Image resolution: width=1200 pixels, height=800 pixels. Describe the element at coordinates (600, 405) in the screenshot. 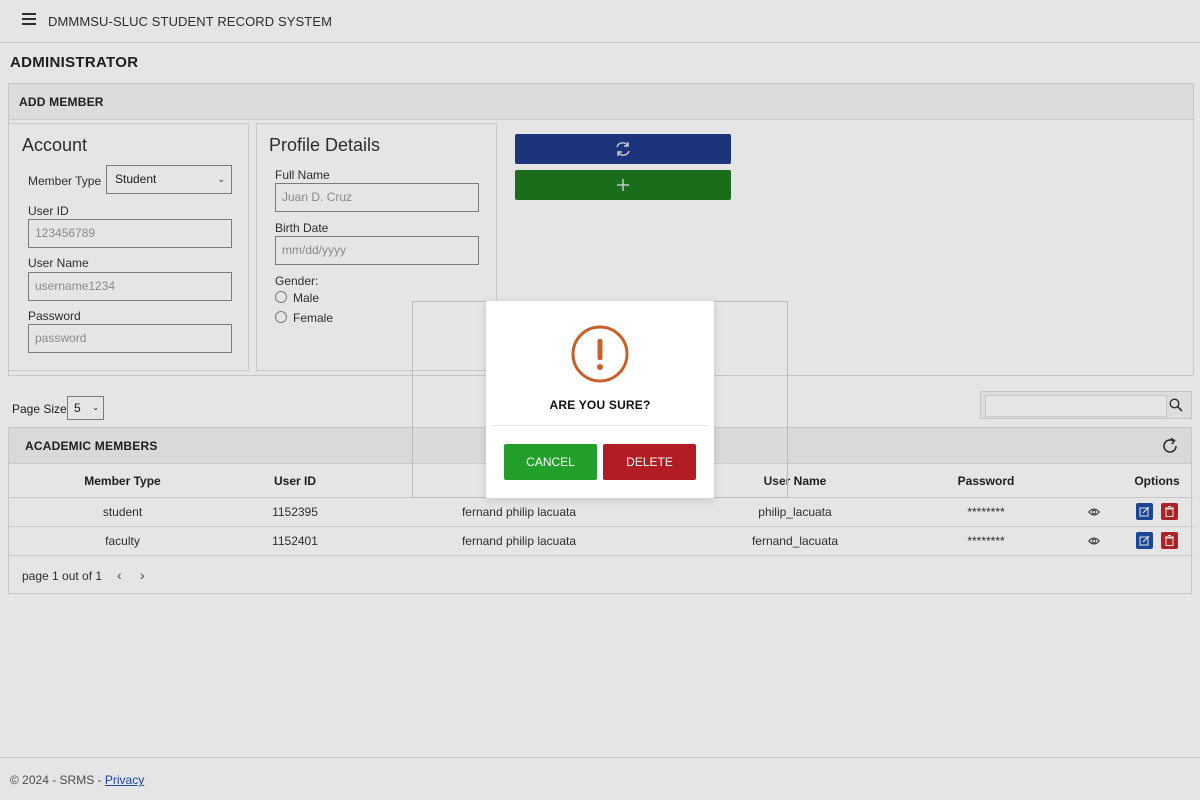

I see `dialog-title: ARE YOU SURE?` at that location.